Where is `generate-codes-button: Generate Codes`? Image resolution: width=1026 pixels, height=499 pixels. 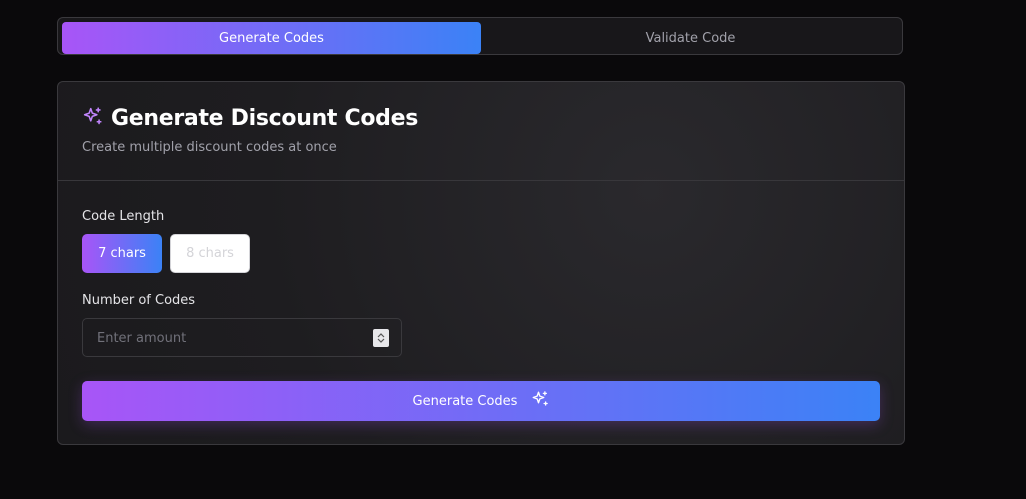 generate-codes-button: Generate Codes is located at coordinates (481, 401).